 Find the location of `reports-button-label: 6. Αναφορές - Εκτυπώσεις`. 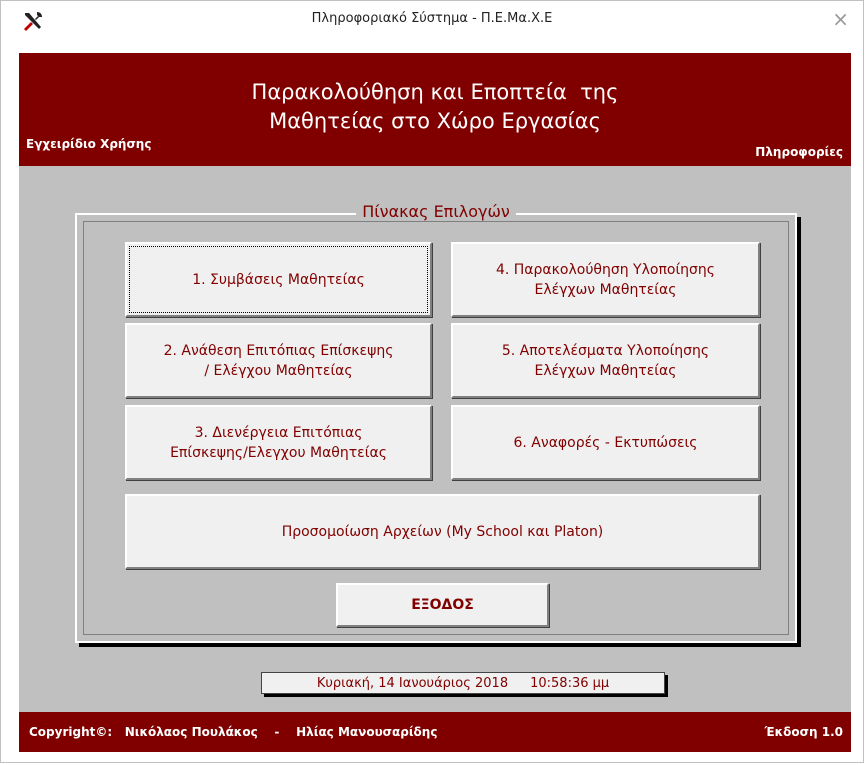

reports-button-label: 6. Αναφορές - Εκτυπώσεις is located at coordinates (605, 442).